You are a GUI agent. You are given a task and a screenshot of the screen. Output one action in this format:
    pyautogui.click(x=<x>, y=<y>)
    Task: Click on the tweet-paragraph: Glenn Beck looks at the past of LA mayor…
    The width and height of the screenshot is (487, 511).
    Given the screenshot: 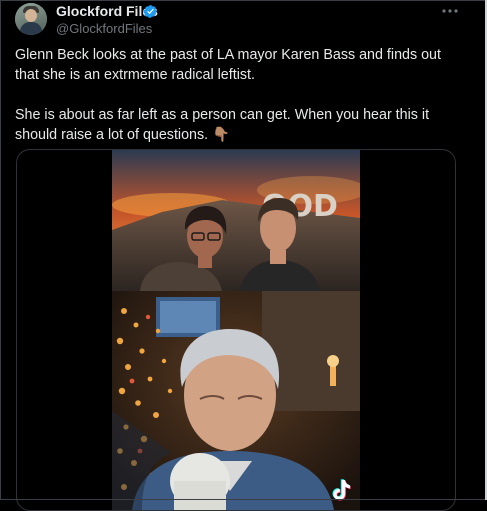 What is the action you would take?
    pyautogui.click(x=228, y=65)
    